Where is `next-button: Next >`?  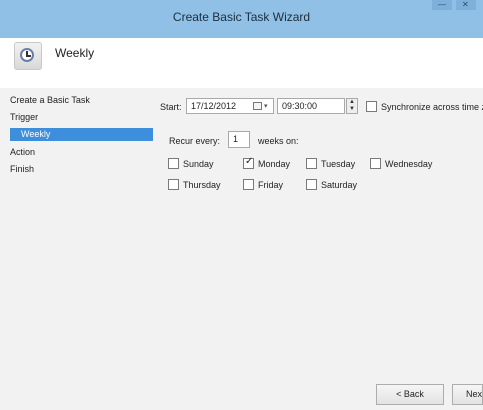
next-button: Next > is located at coordinates (467, 394).